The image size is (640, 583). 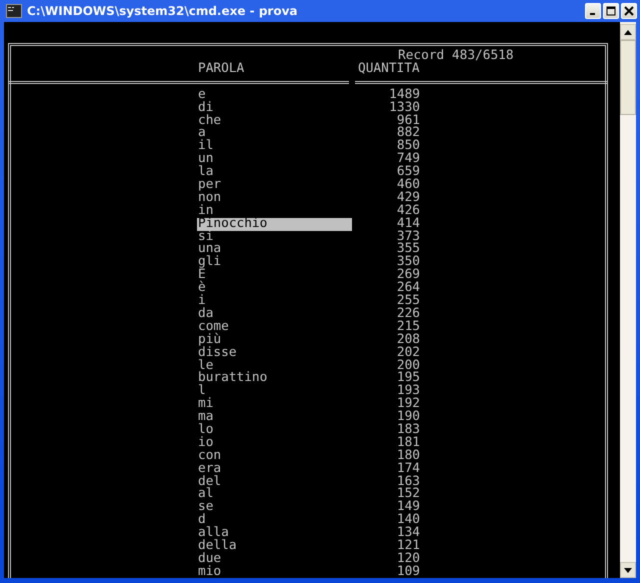 I want to click on table-cell-text: 190, so click(x=408, y=417).